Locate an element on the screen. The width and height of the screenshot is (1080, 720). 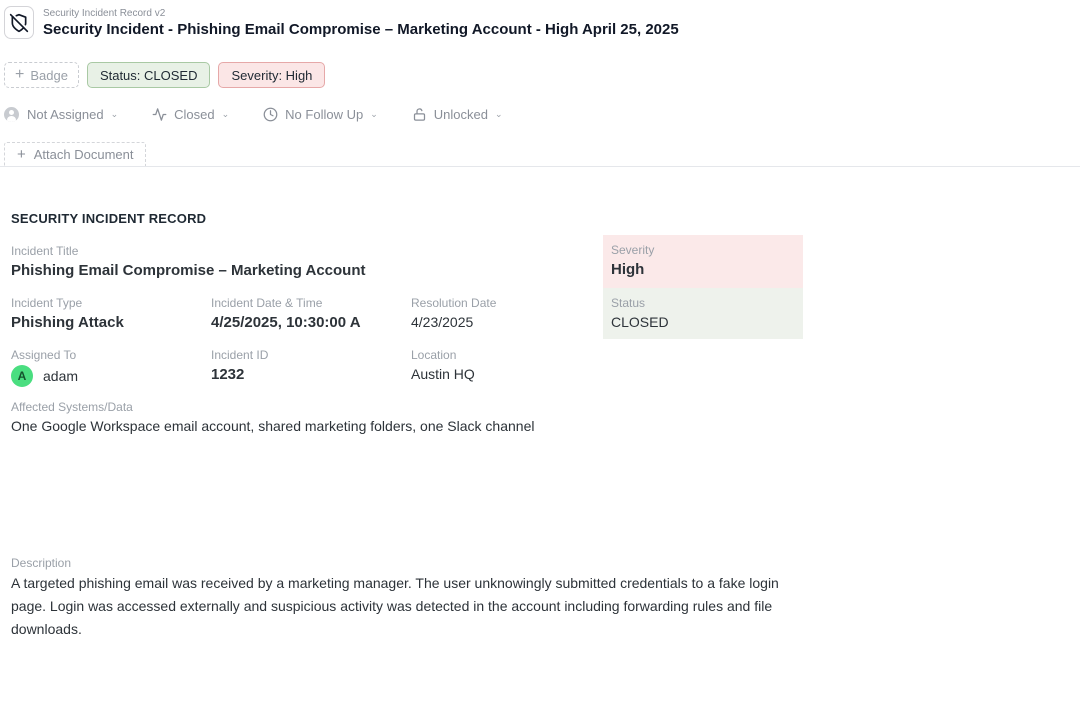
incident-id-field: Incident ID 1232 is located at coordinates (239, 365).